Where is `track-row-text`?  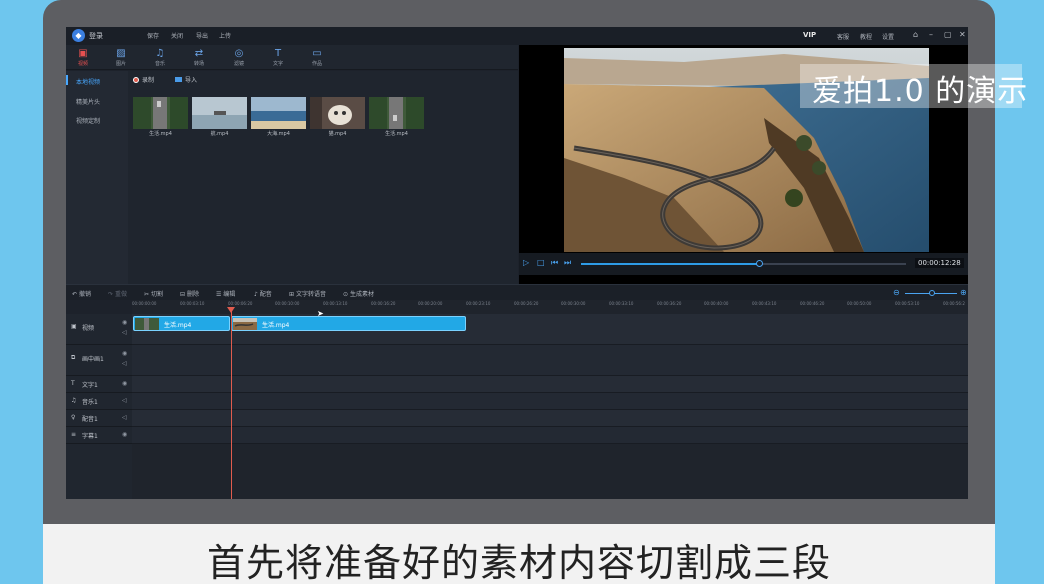 track-row-text is located at coordinates (550, 384).